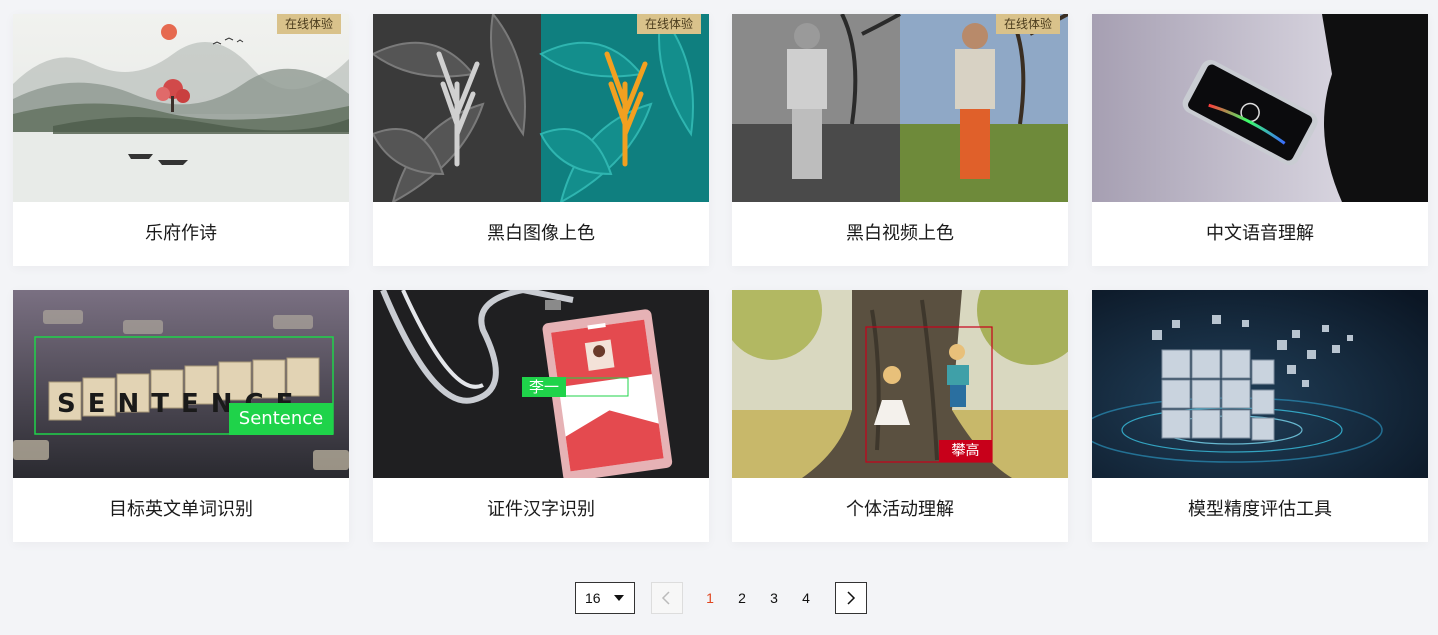  Describe the element at coordinates (1260, 233) in the screenshot. I see `card-title: 中文语音理解` at that location.